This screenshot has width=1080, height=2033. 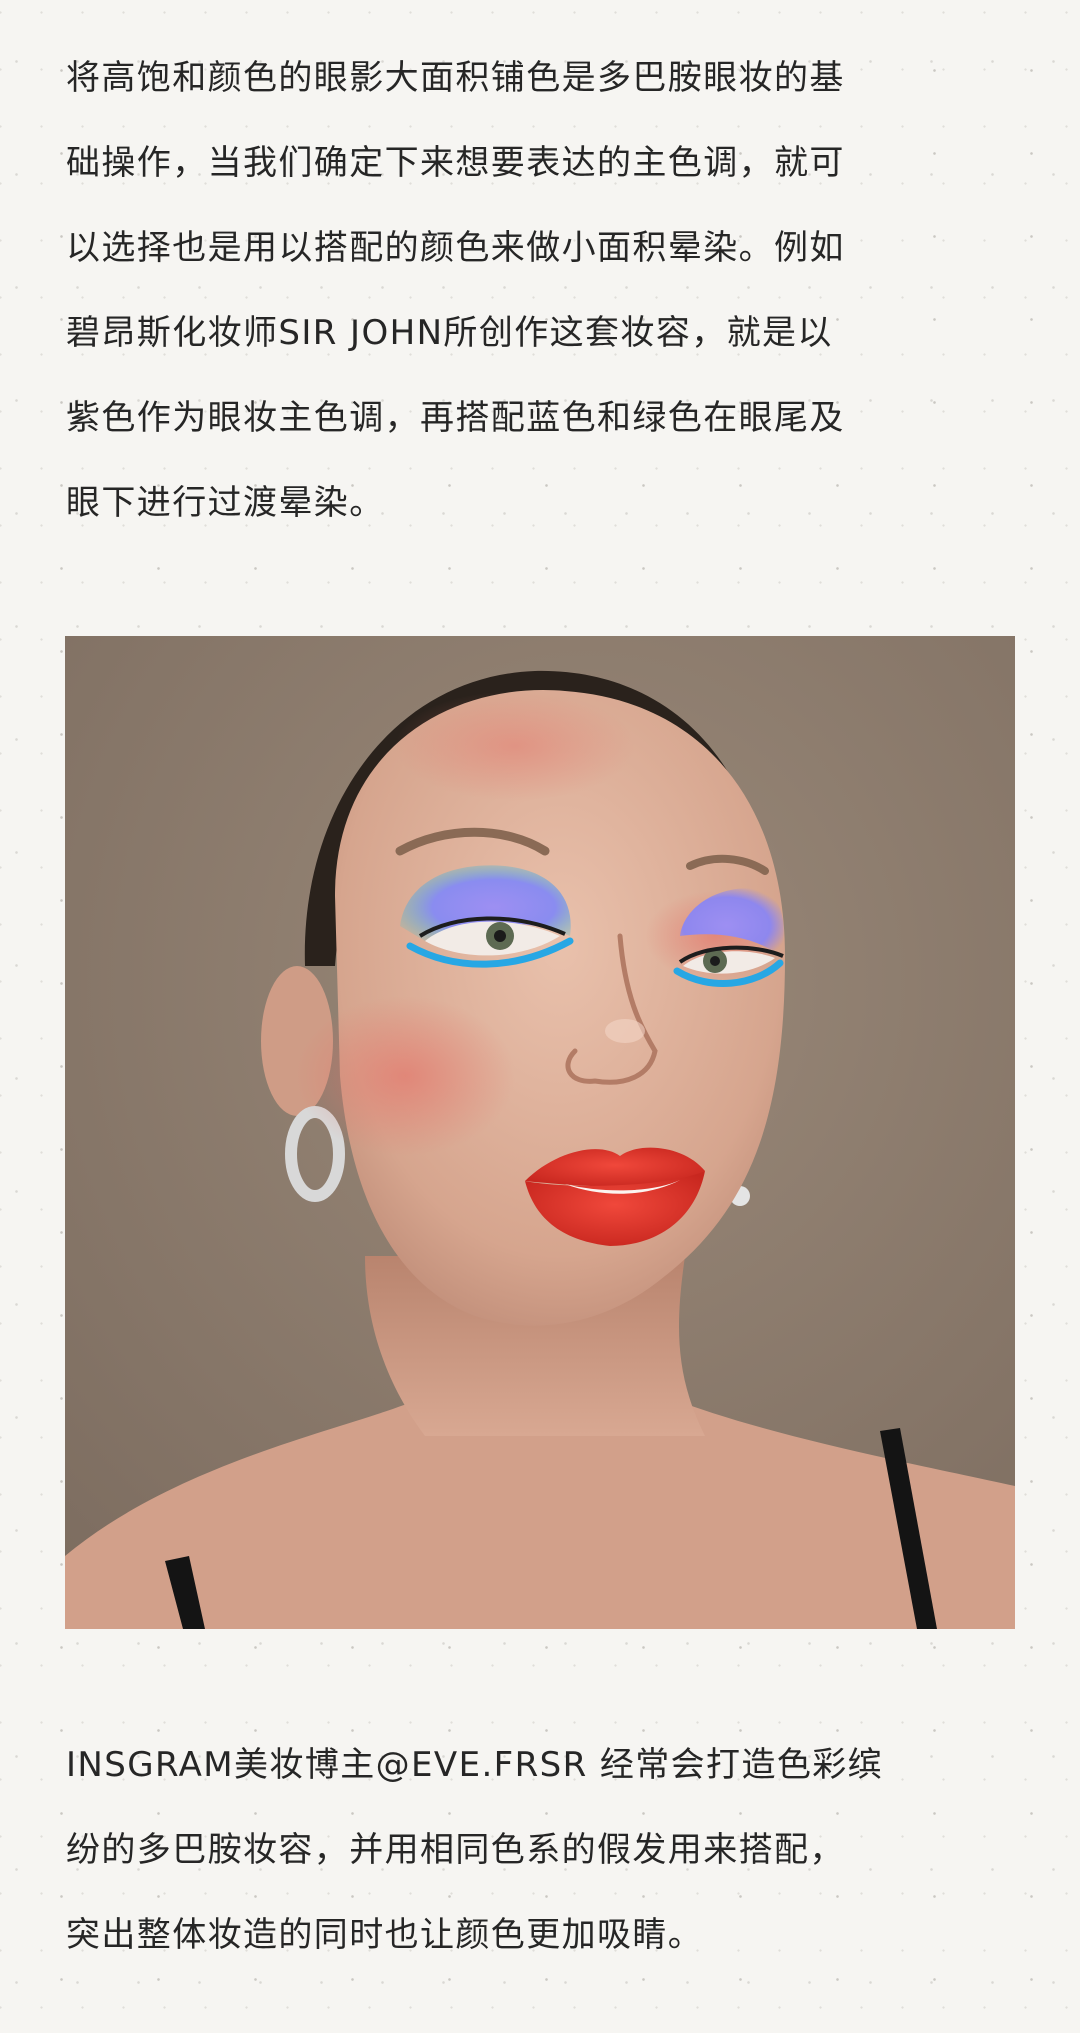 What do you see at coordinates (449, 333) in the screenshot?
I see `paragraph-line: 碧昂斯化妆师SIR JOHN所创作这套妆容，就是以` at bounding box center [449, 333].